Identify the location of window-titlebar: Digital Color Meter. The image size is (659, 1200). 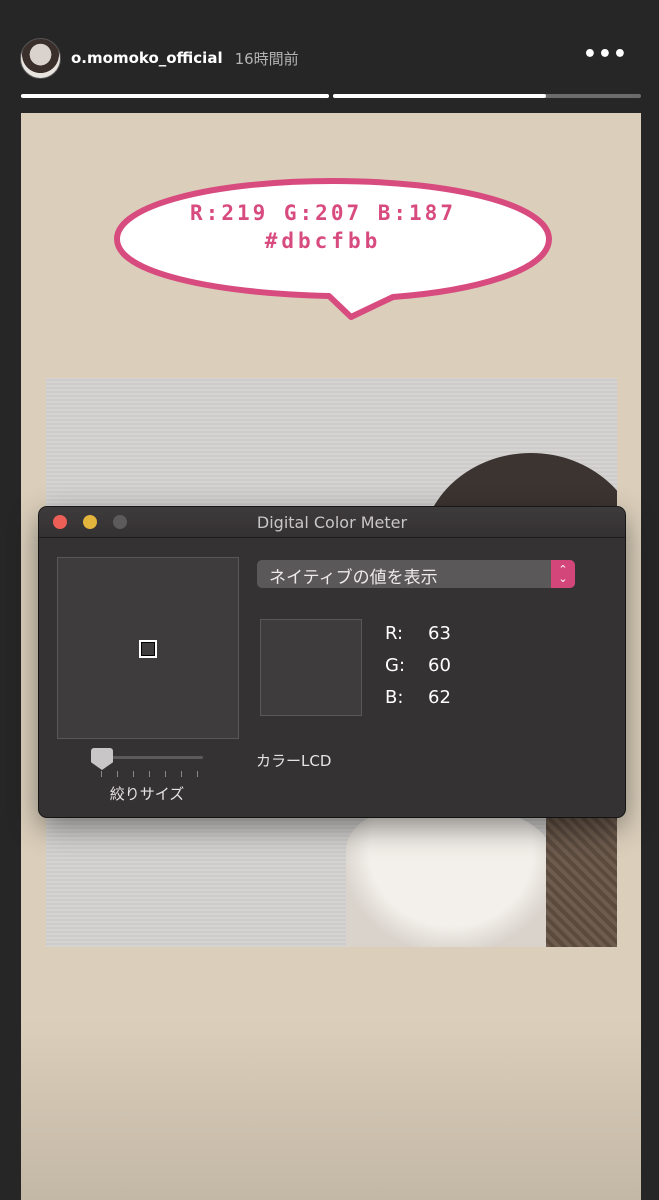
(332, 522).